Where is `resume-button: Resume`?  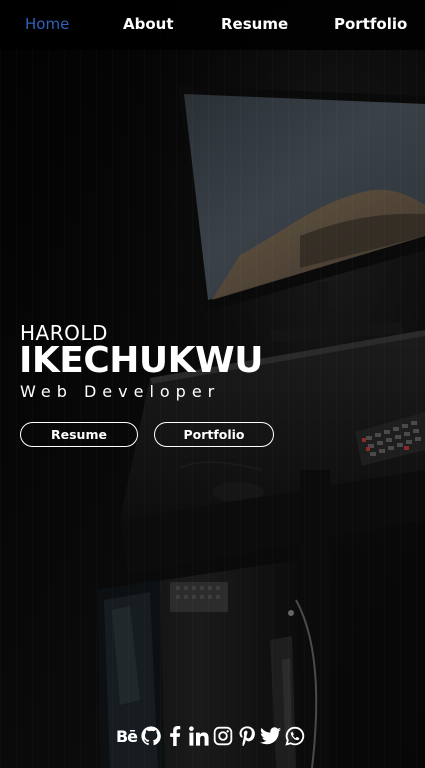
resume-button: Resume is located at coordinates (79, 434).